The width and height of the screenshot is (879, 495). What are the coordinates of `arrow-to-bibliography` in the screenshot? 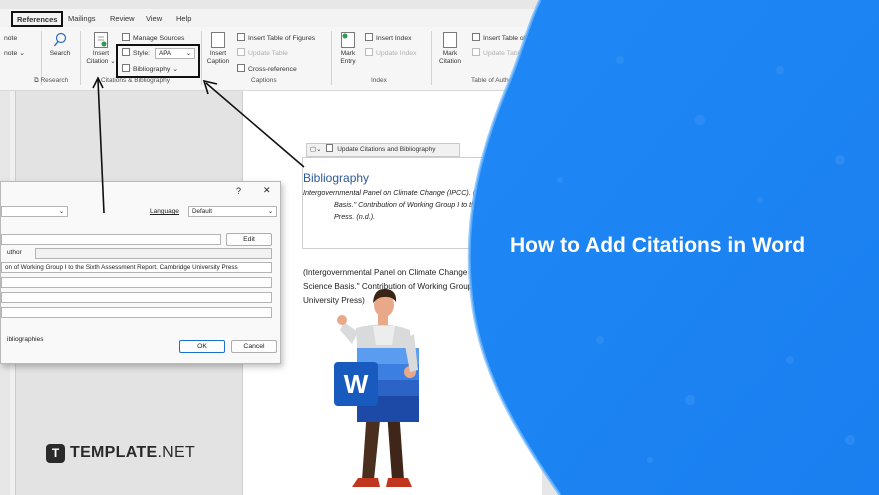 It's located at (255, 125).